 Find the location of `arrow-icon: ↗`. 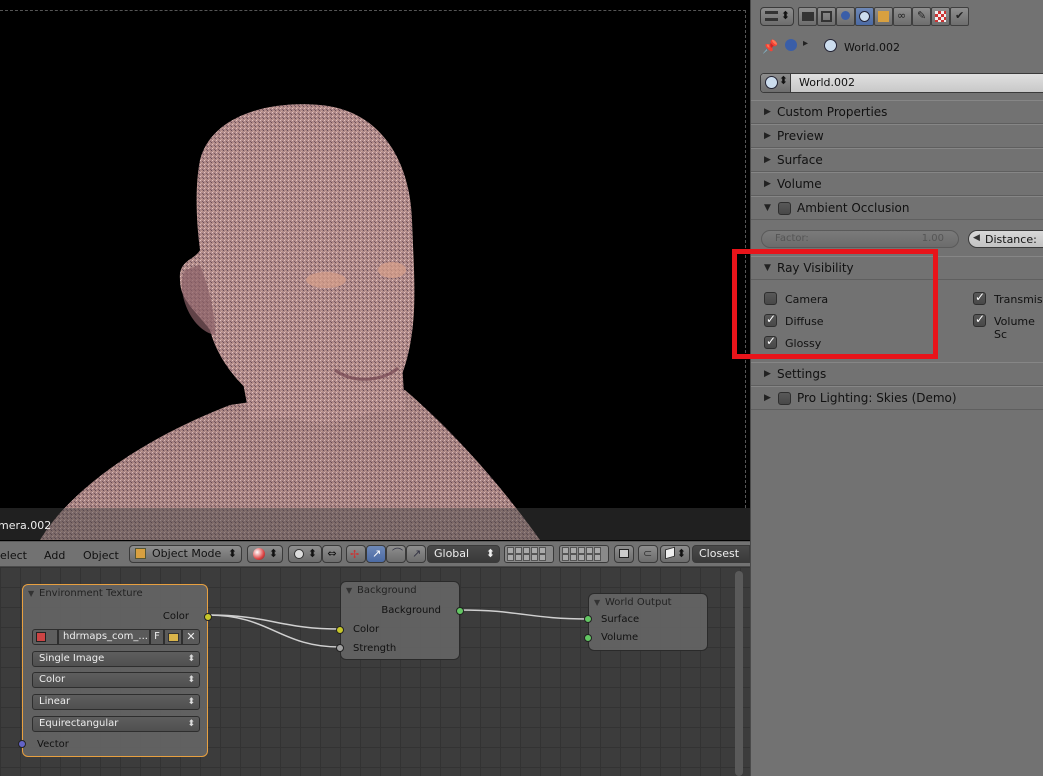

arrow-icon: ↗ is located at coordinates (377, 553).